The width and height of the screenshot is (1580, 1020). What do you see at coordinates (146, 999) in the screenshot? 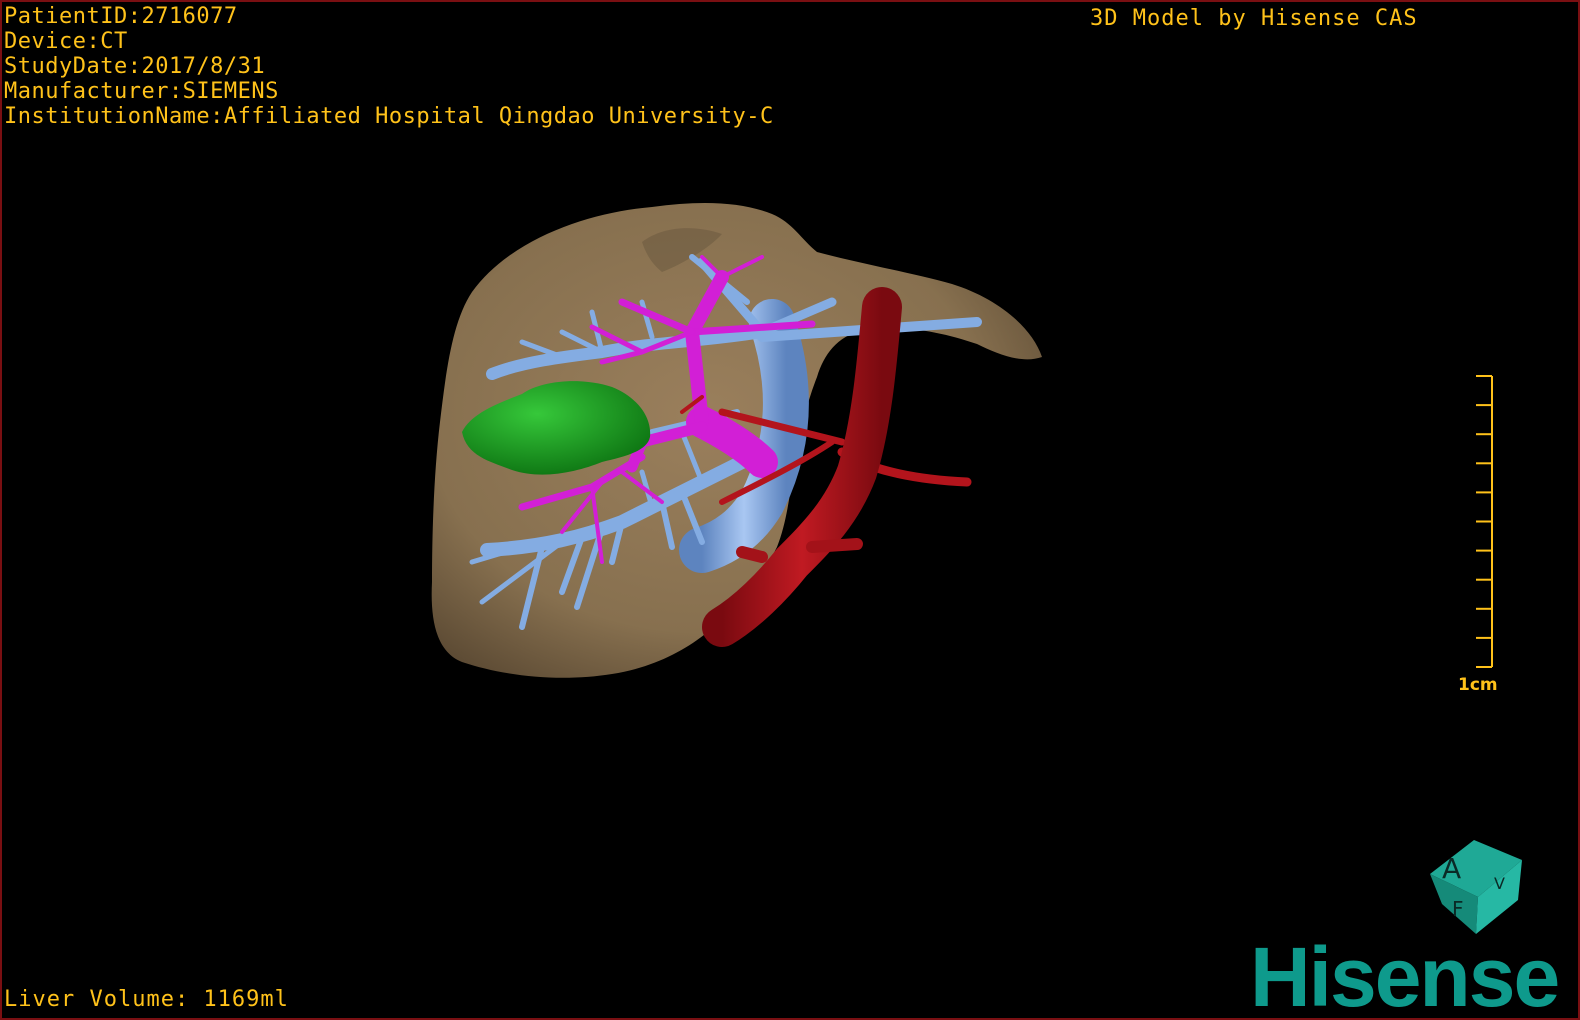
I see `liver-volume-label: Liver Volume: 1169ml` at bounding box center [146, 999].